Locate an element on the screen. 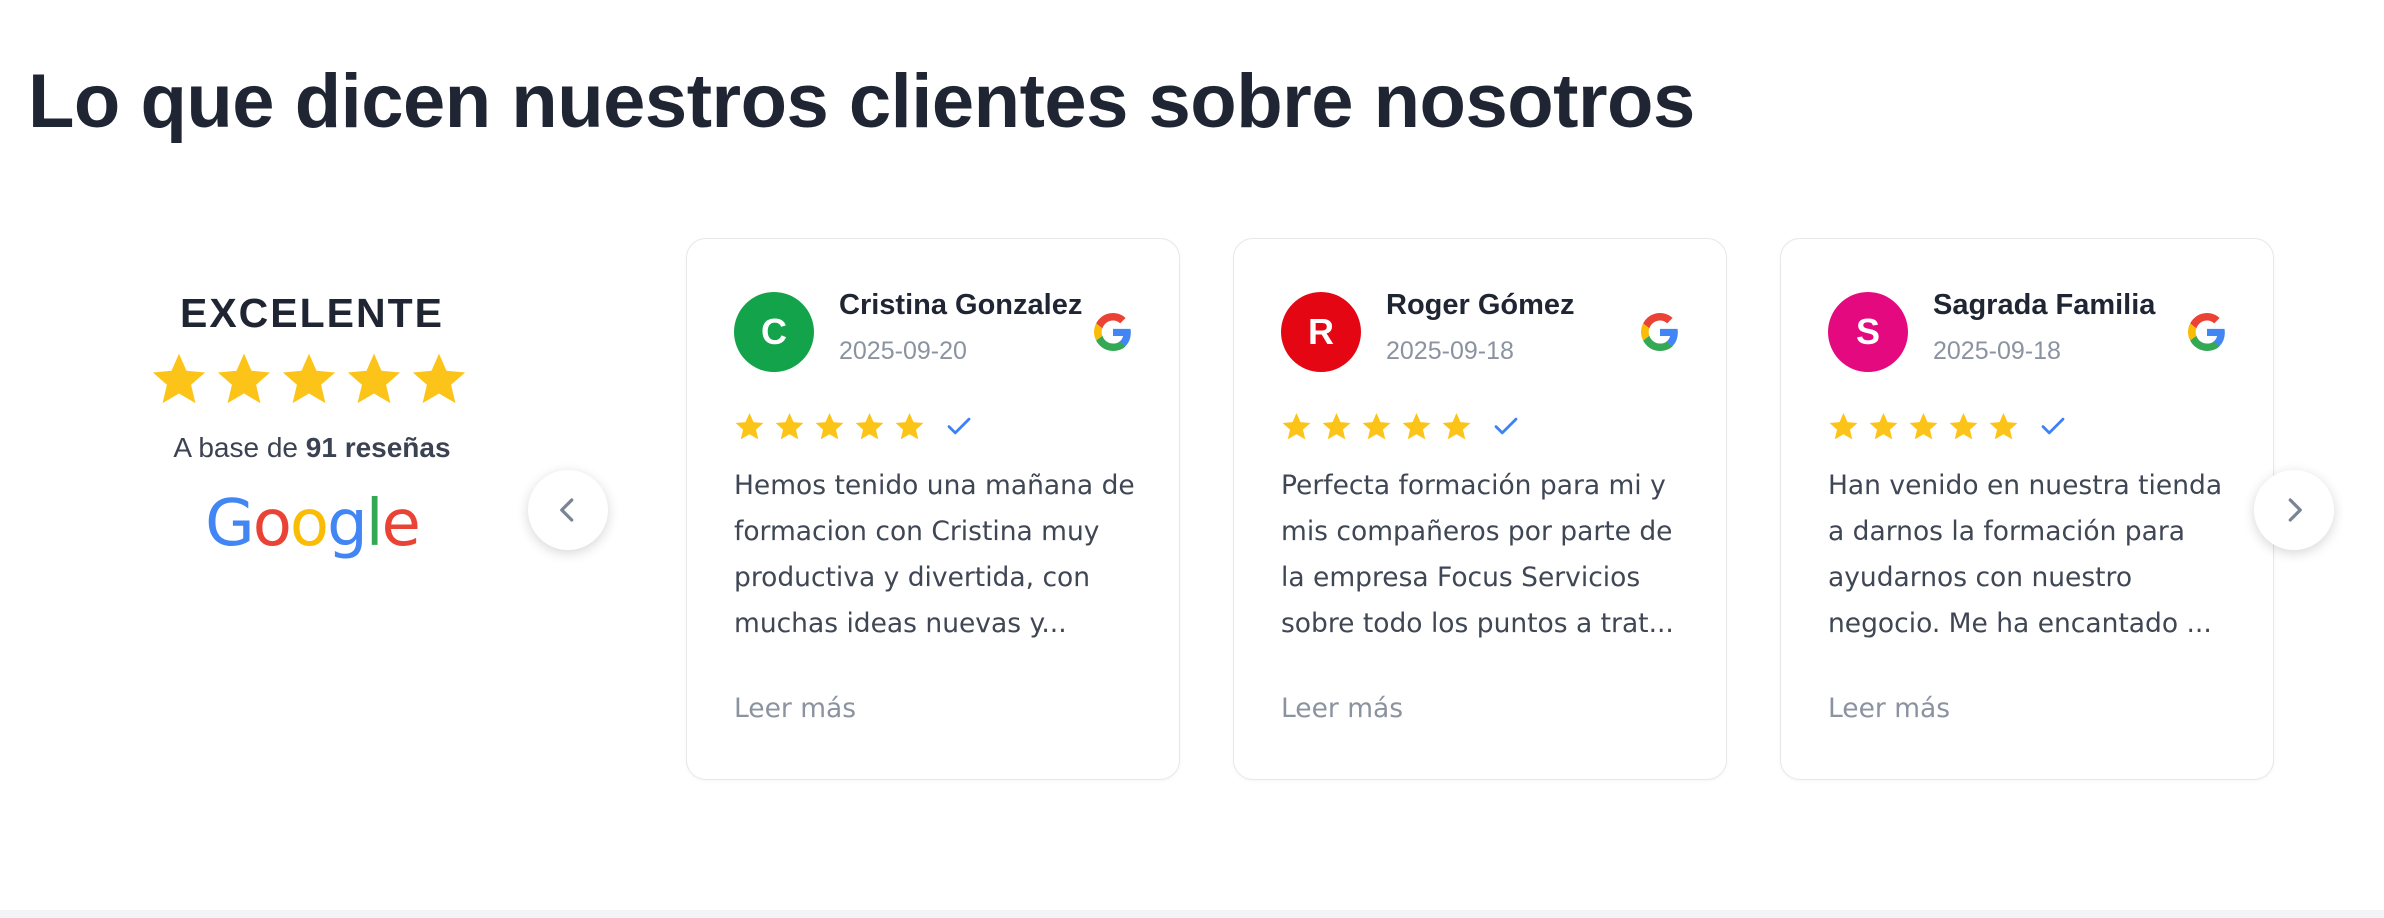 The image size is (2384, 918). review-count-value: 91 reseñas is located at coordinates (378, 447).